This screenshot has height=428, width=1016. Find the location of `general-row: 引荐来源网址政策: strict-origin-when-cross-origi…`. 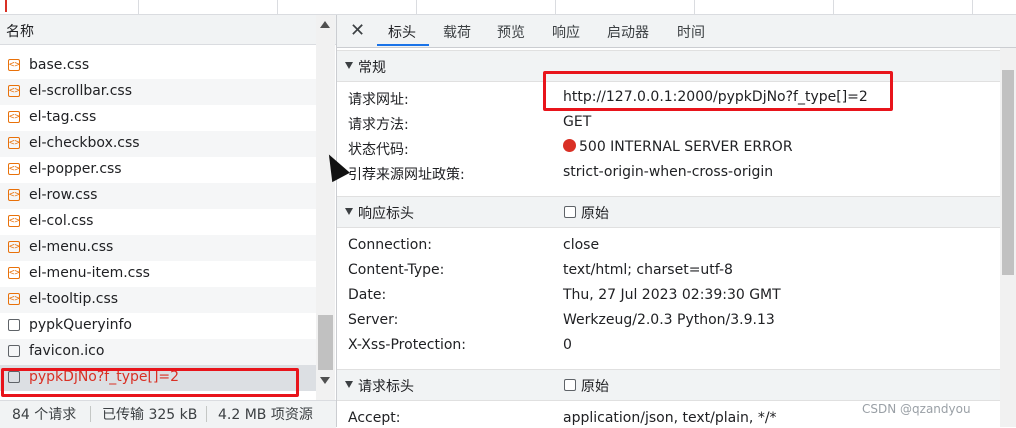

general-row: 引荐来源网址政策: strict-origin-when-cross-origi… is located at coordinates (668, 173).